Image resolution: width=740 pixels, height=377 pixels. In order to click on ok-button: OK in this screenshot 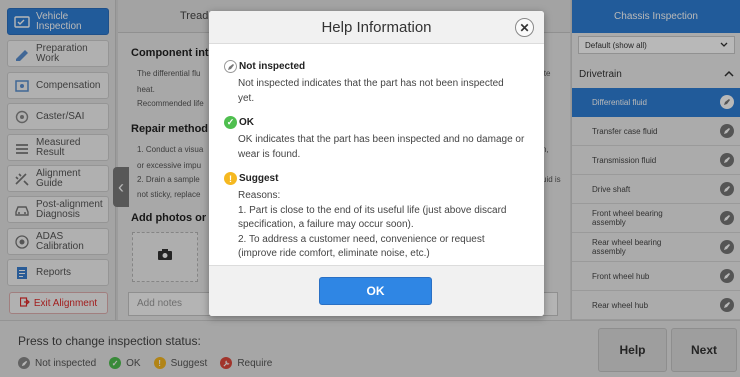, I will do `click(375, 291)`.